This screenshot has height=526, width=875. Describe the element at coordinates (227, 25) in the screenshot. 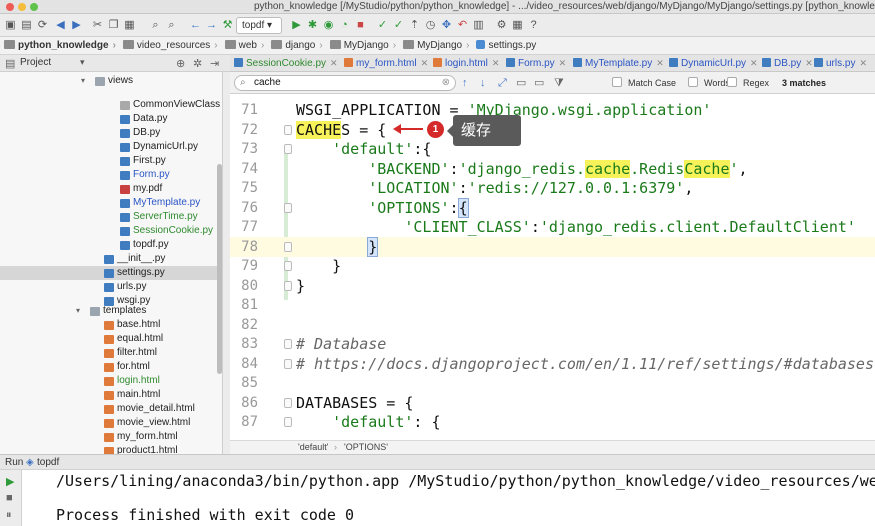

I see `build-icon: ⚒` at that location.